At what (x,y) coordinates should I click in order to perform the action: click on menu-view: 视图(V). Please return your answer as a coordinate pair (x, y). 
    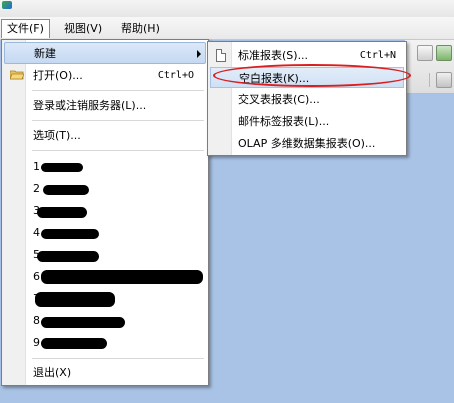
    Looking at the image, I should click on (83, 28).